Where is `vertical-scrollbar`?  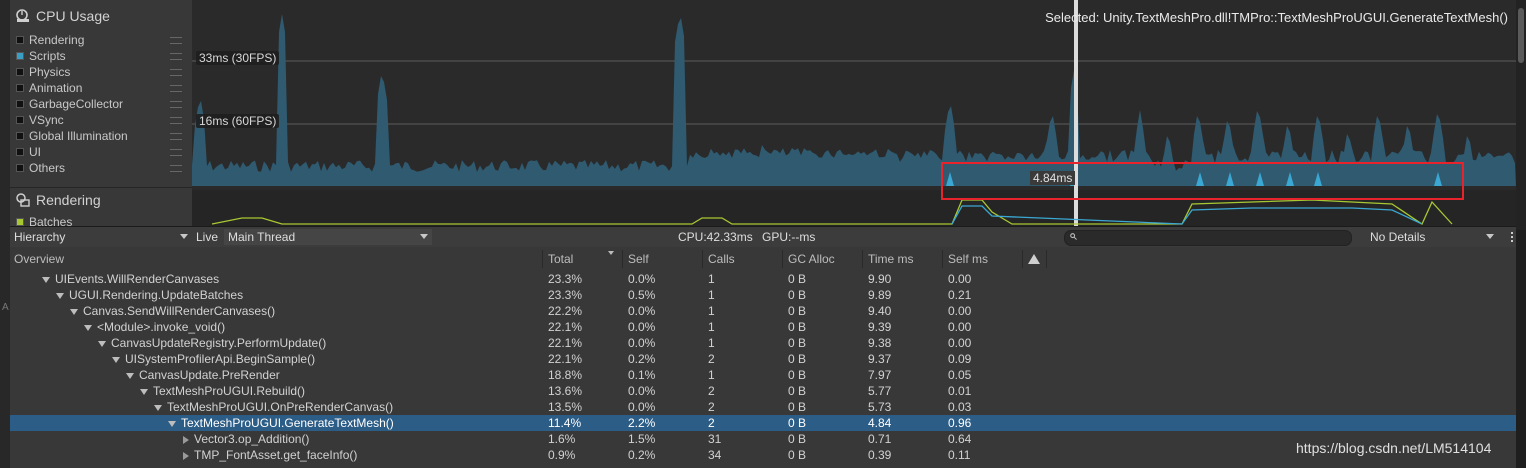
vertical-scrollbar is located at coordinates (1521, 115).